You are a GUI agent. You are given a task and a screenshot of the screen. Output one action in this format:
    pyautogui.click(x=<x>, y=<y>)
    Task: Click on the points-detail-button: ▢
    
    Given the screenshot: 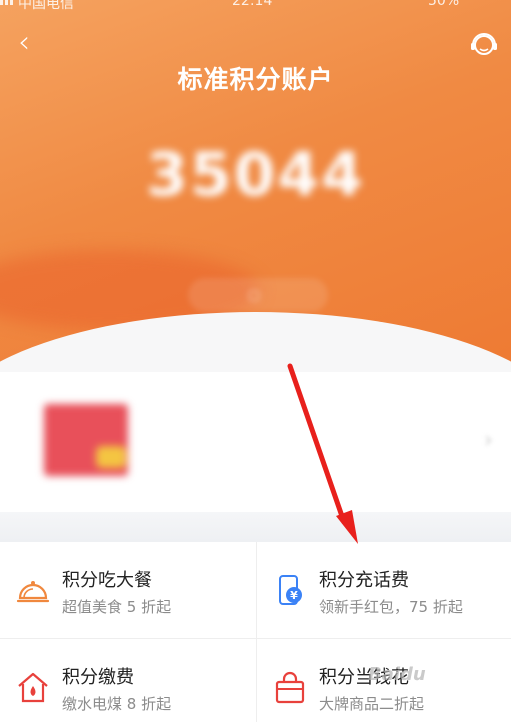 What is the action you would take?
    pyautogui.click(x=258, y=295)
    